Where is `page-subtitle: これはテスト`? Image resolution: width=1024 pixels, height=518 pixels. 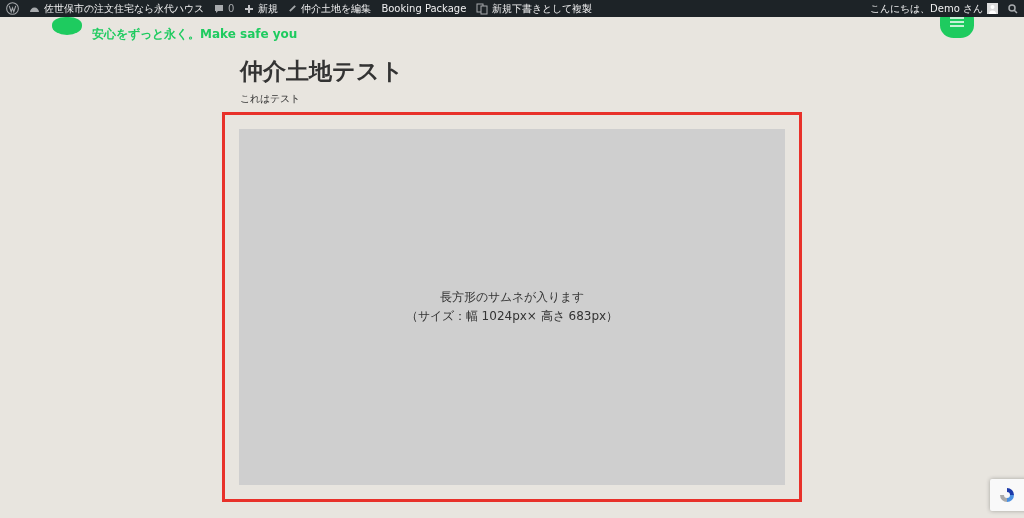
page-subtitle: これはテスト is located at coordinates (270, 99).